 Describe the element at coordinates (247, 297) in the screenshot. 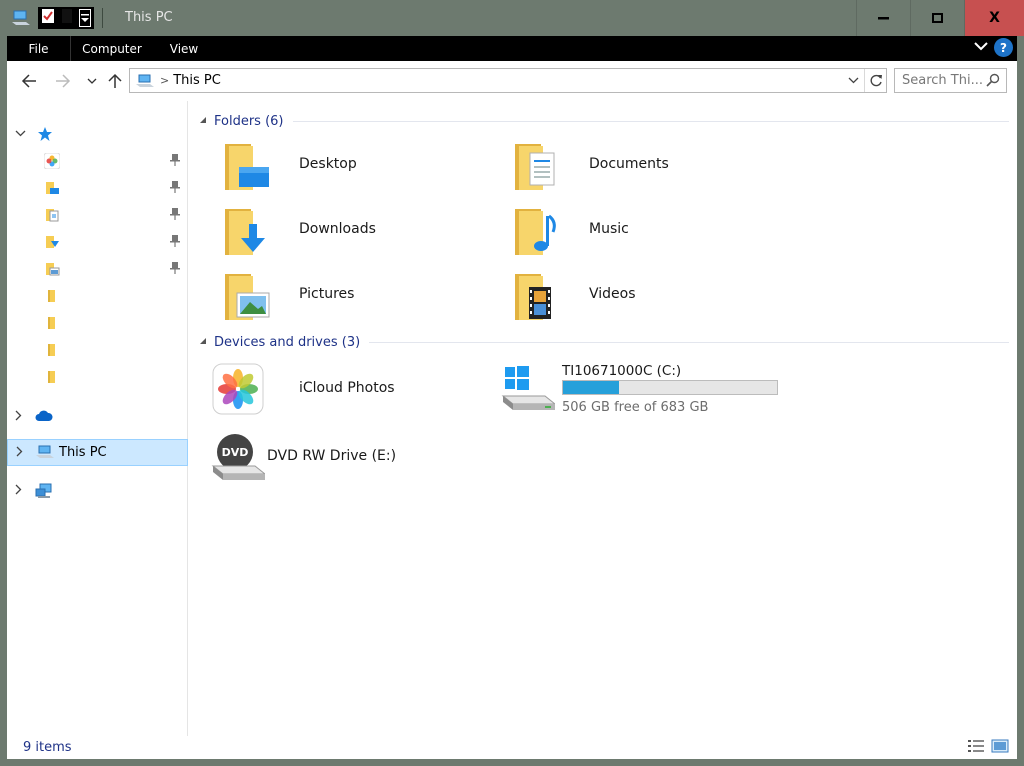

I see `pictures-folder-icon` at that location.